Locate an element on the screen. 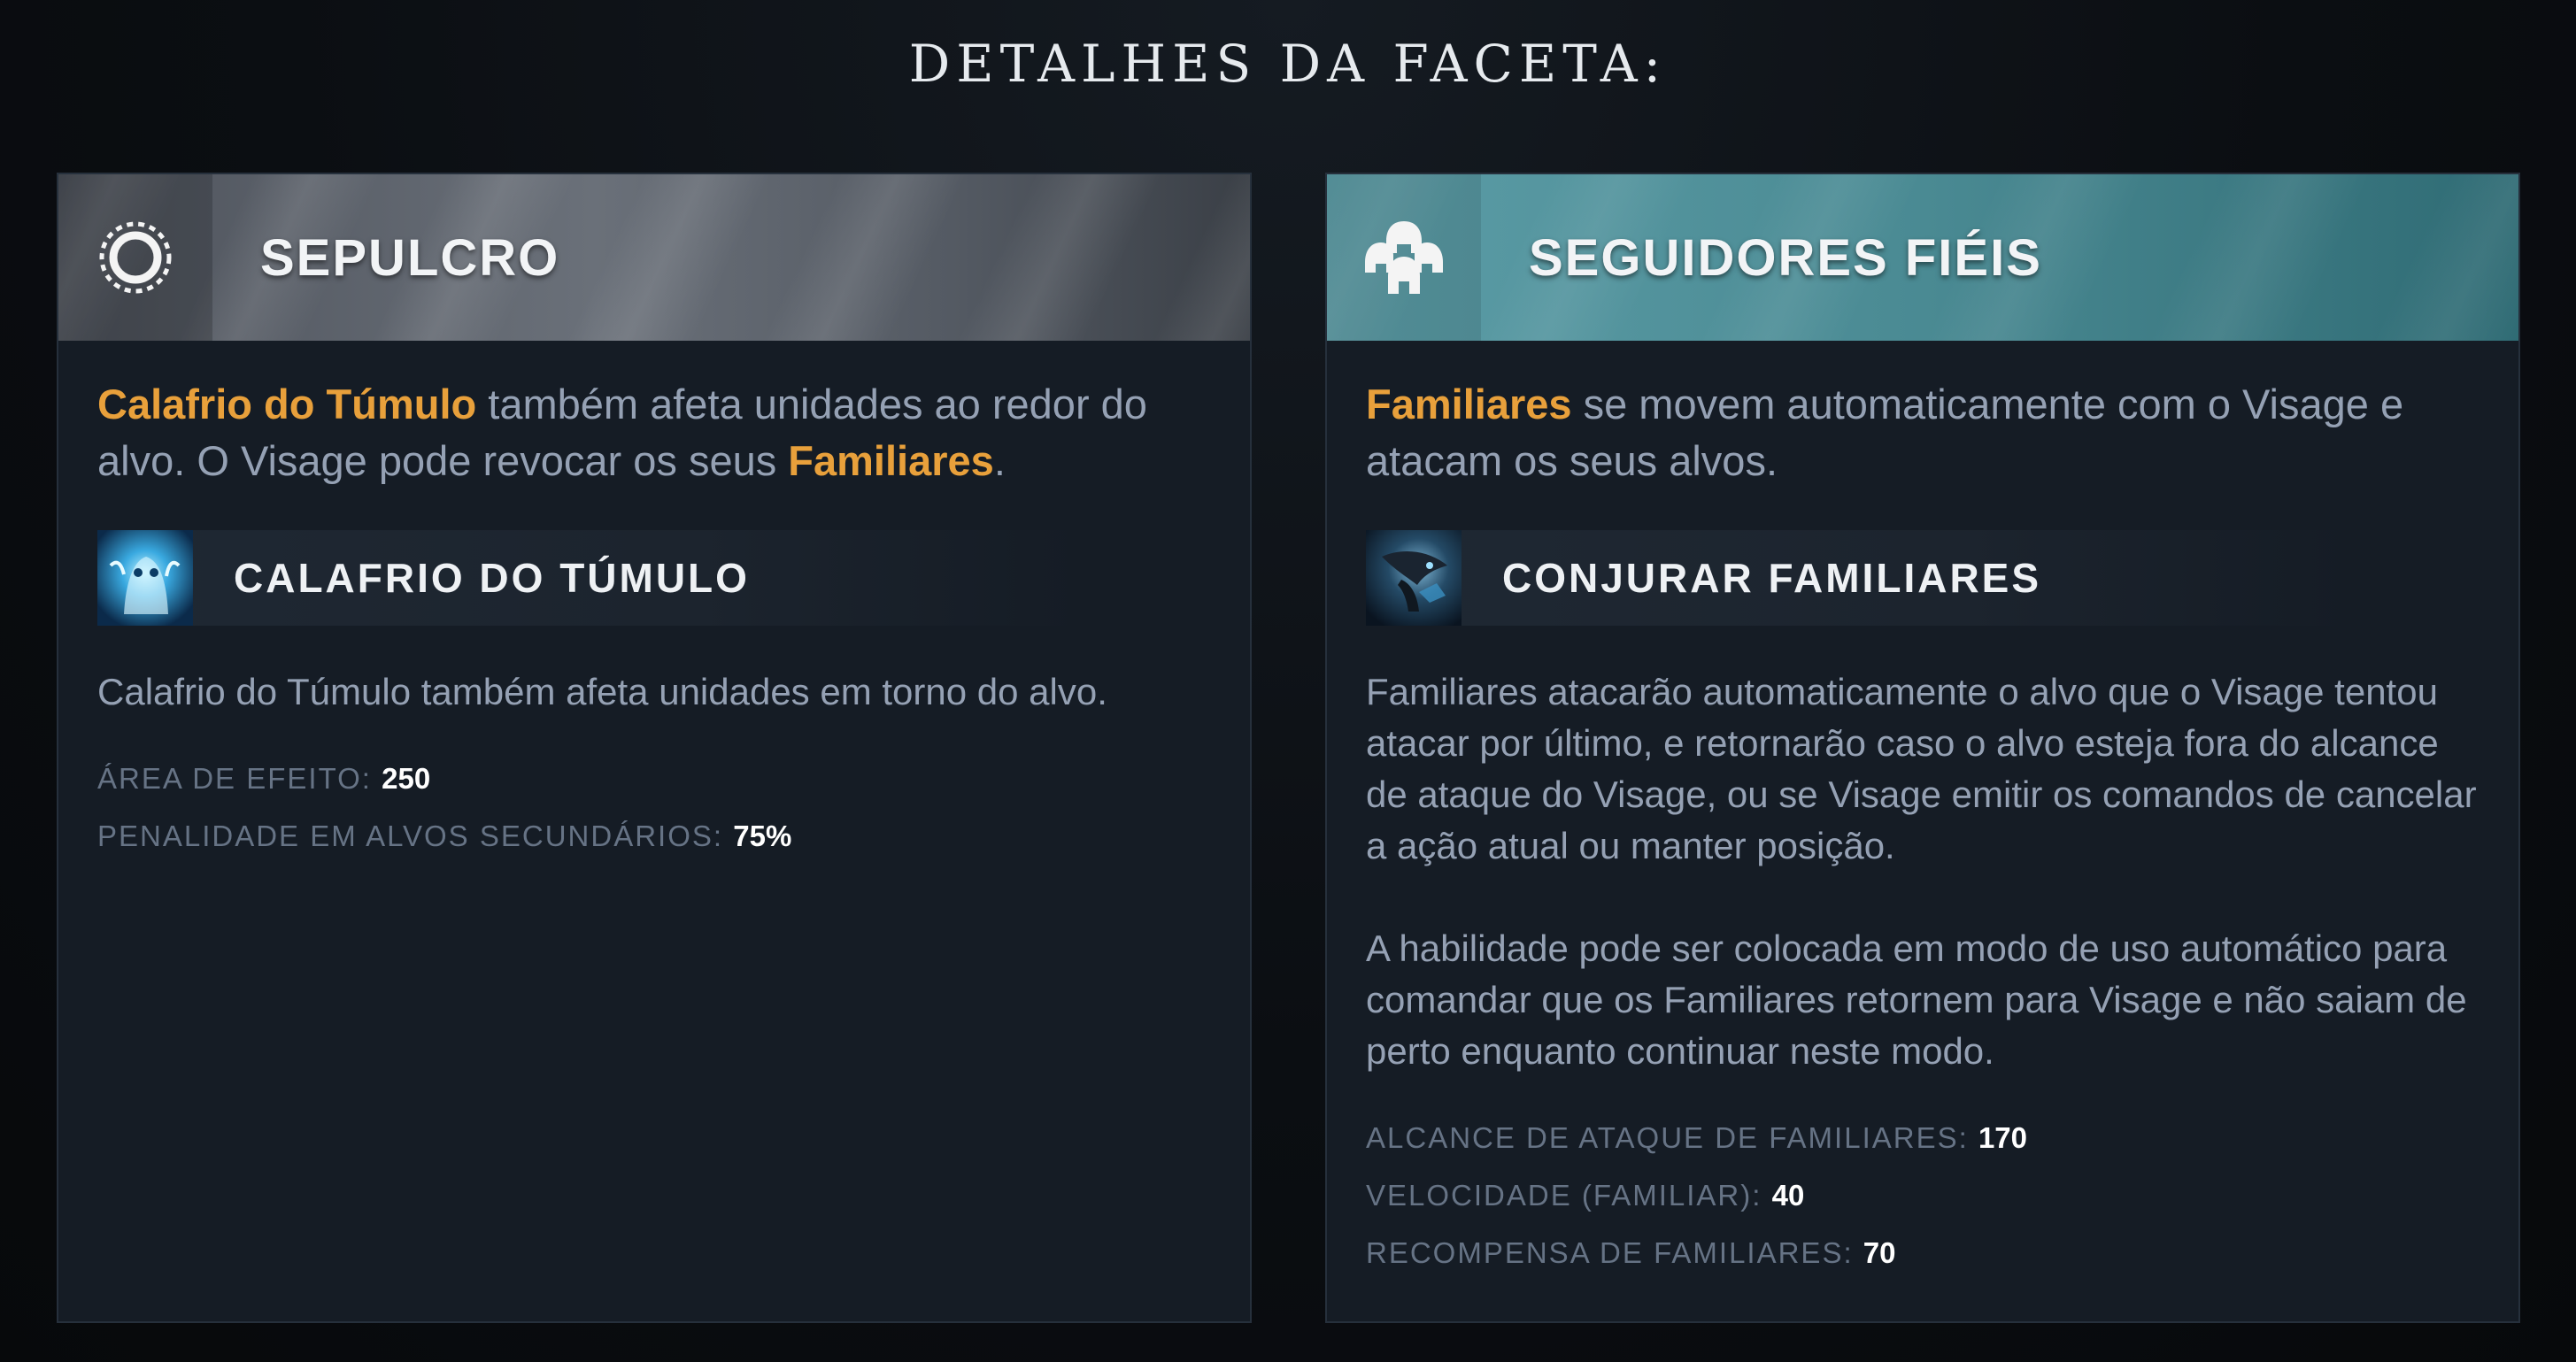 The width and height of the screenshot is (2576, 1362). facet-title: SEPULCRO is located at coordinates (410, 257).